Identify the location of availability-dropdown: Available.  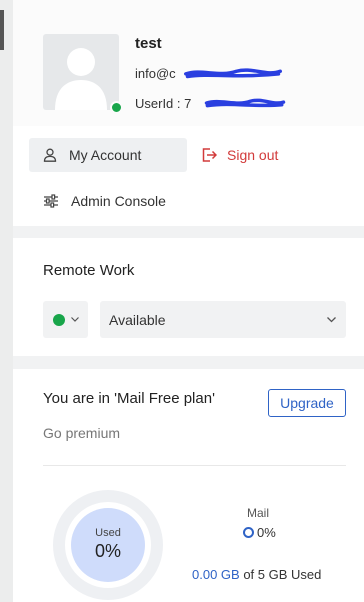
(223, 319).